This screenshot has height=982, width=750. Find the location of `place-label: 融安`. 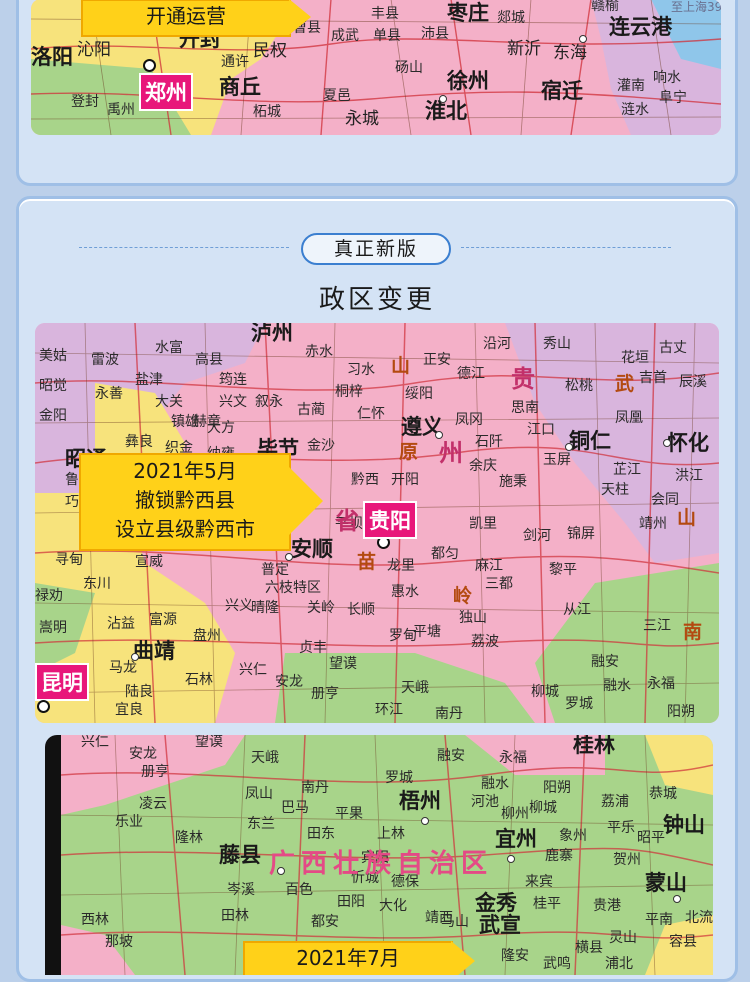

place-label: 融安 is located at coordinates (605, 662).